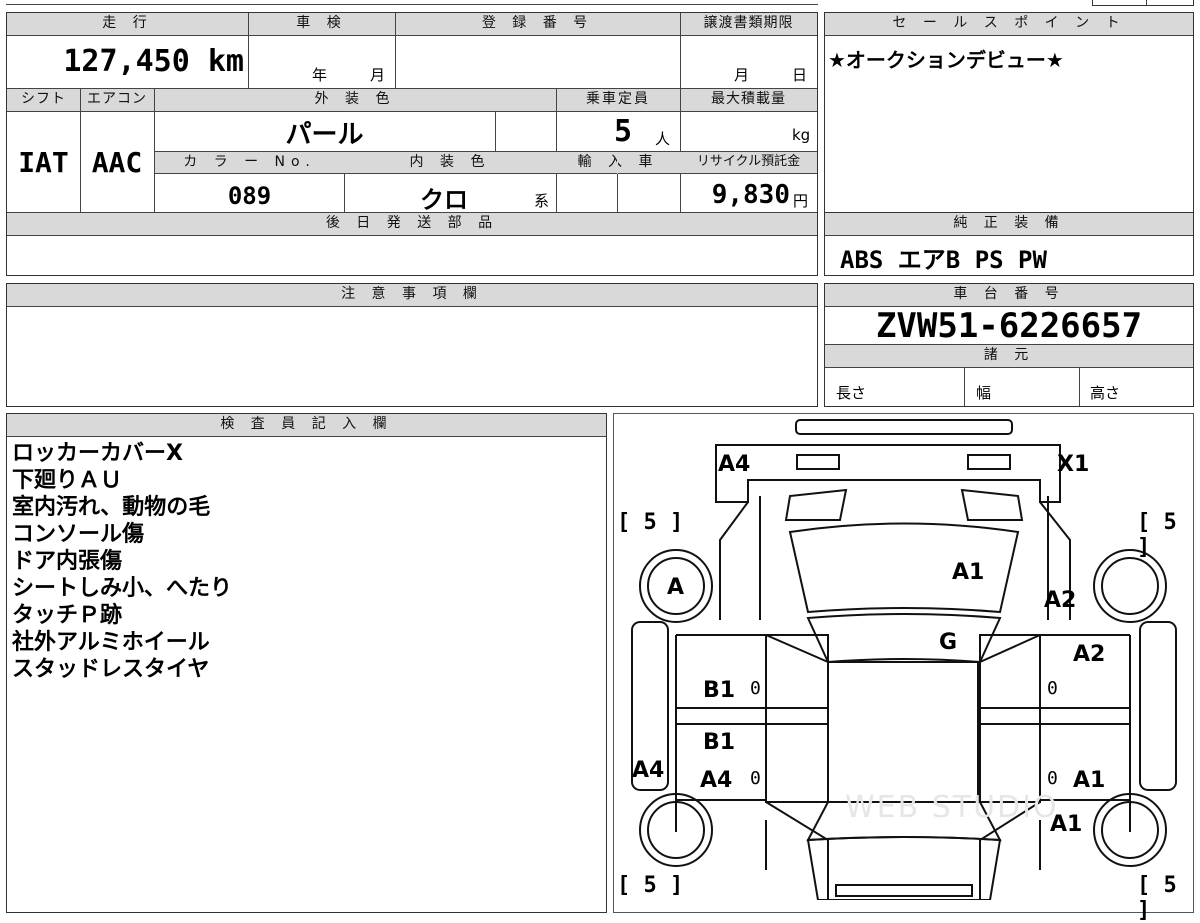 This screenshot has height=923, width=1200. Describe the element at coordinates (719, 742) in the screenshot. I see `label-door-rl-a: B1` at that location.